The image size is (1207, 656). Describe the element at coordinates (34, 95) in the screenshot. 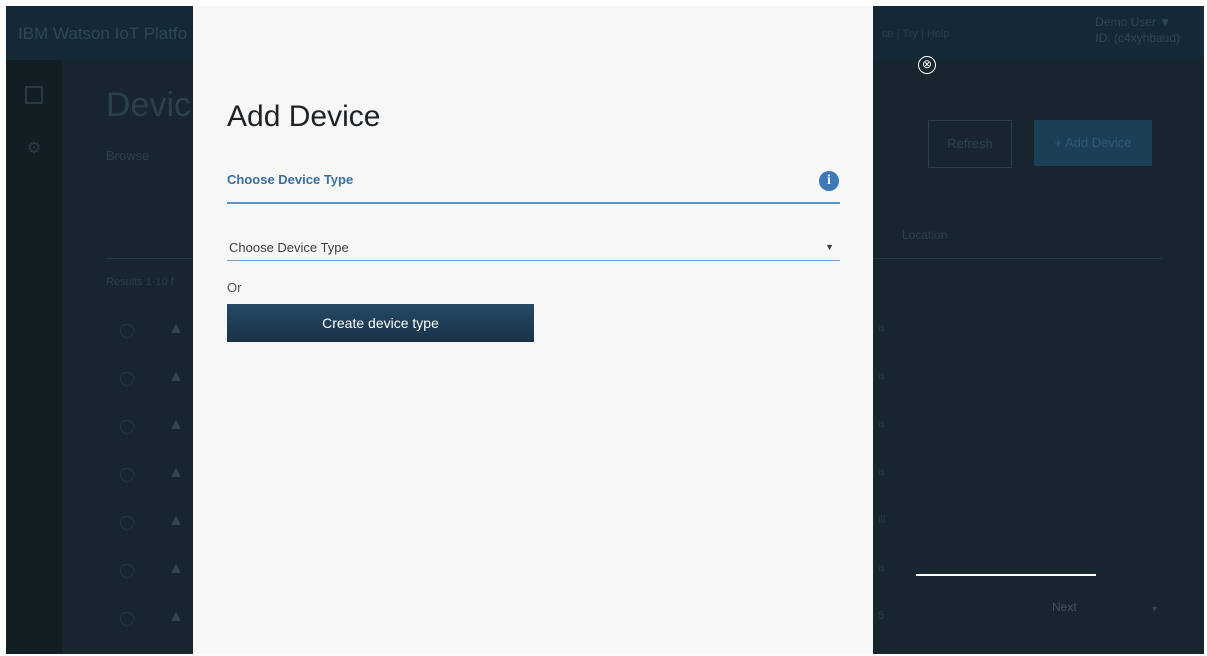

I see `devices-icon` at that location.